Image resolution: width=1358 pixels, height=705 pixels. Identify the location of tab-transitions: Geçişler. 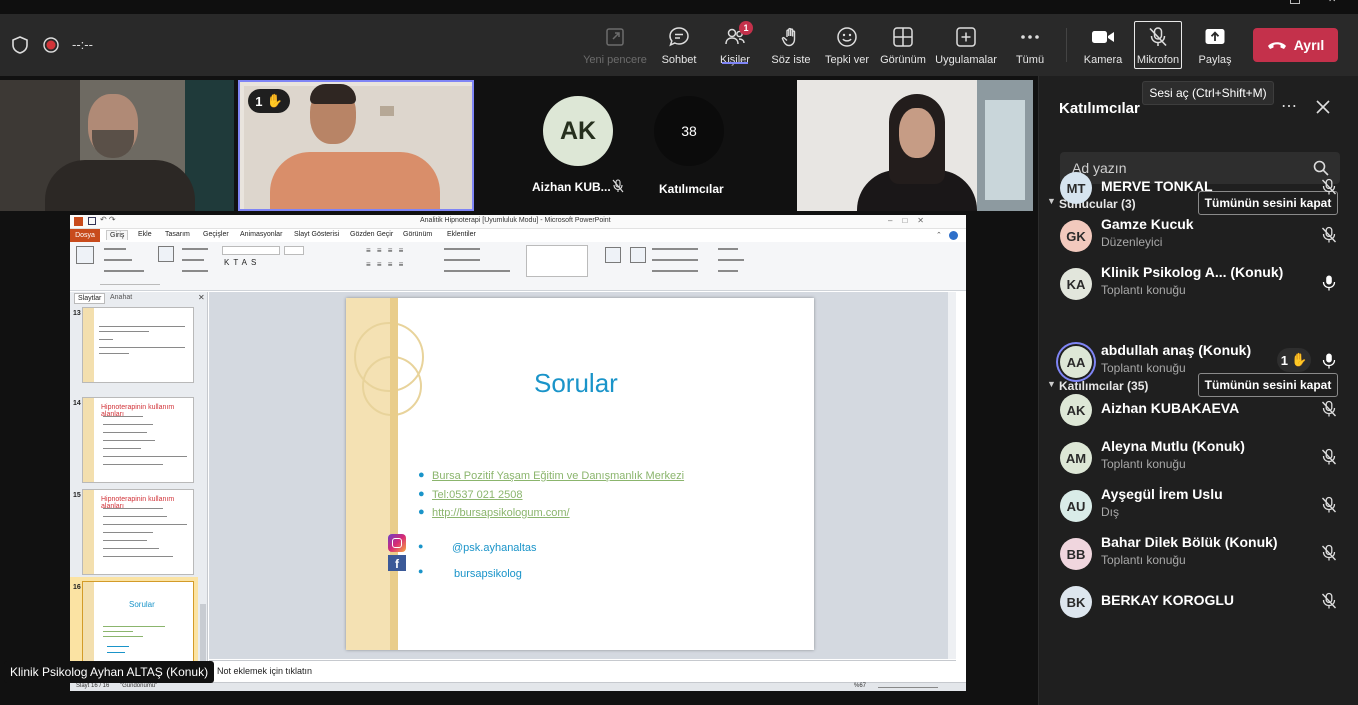
(216, 234).